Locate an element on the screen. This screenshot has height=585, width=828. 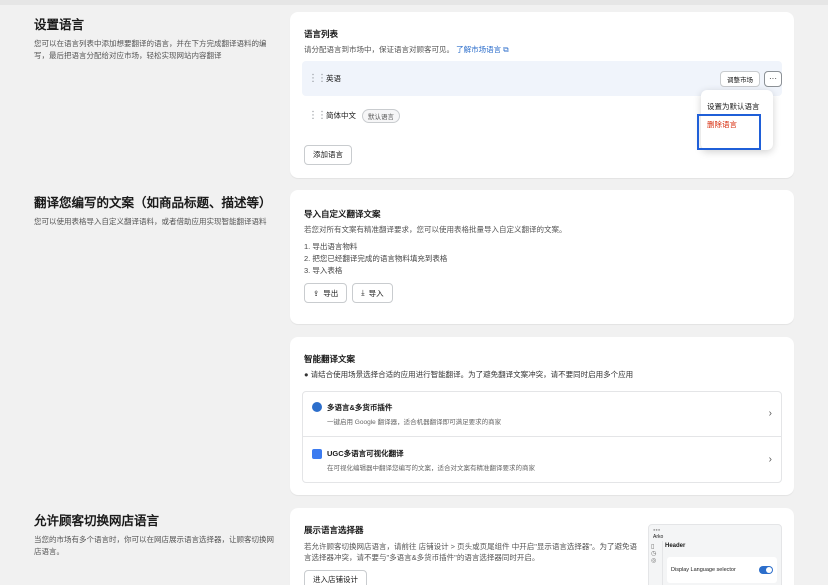
language-name: 英语 is located at coordinates (333, 78).